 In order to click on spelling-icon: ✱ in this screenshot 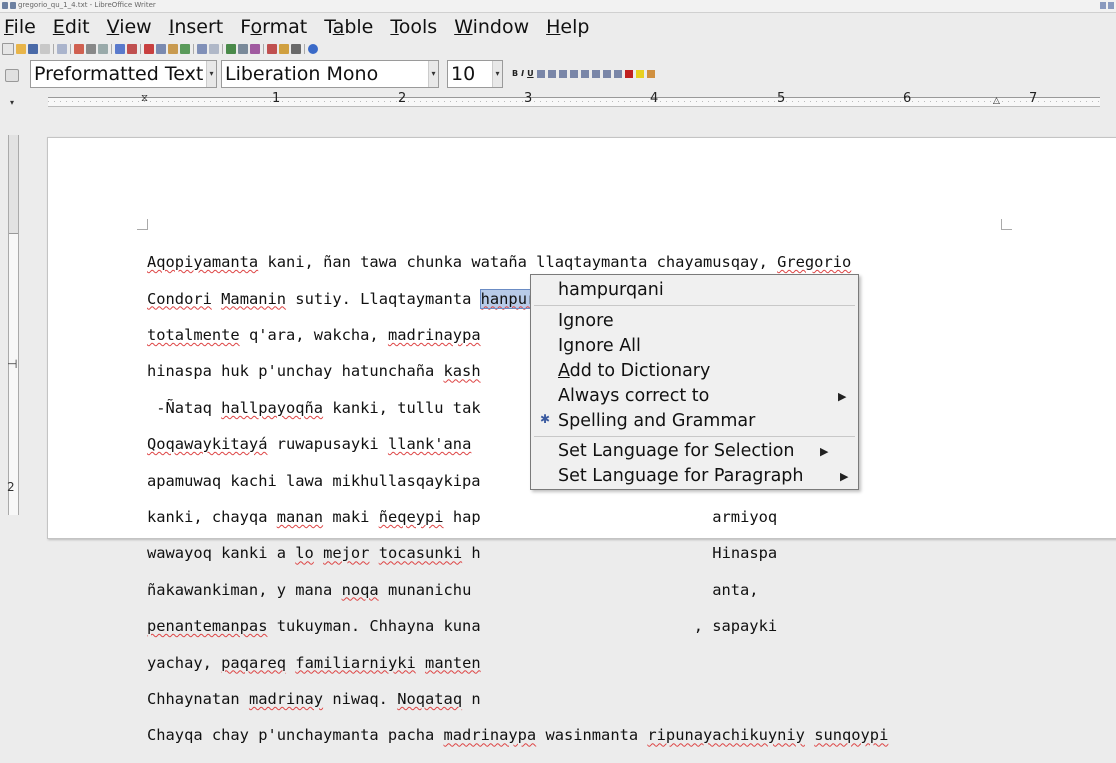, I will do `click(545, 419)`.